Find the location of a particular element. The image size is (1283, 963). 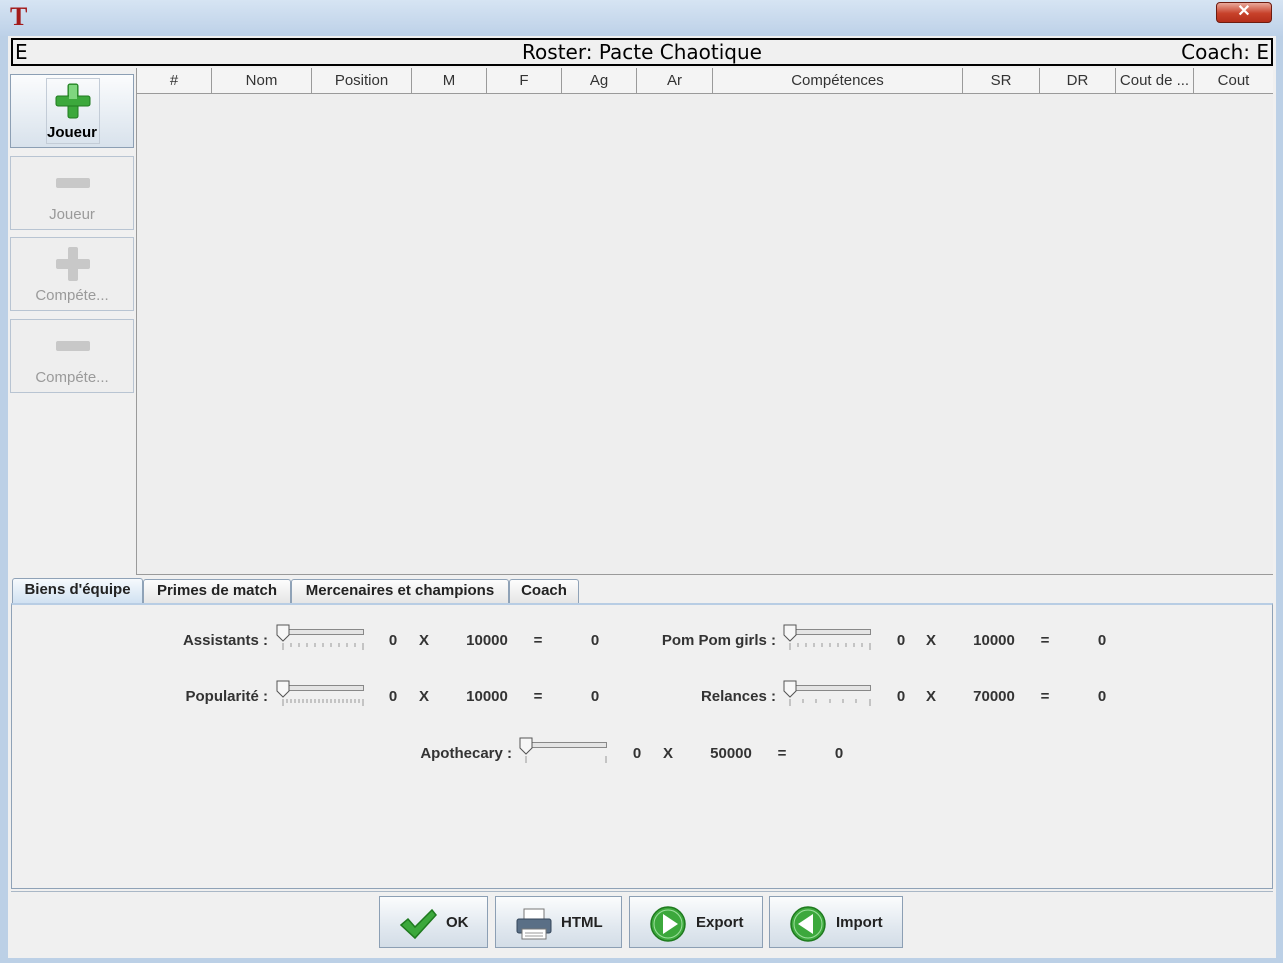

roster-title: Roster: Pacte Chaotique is located at coordinates (642, 52).